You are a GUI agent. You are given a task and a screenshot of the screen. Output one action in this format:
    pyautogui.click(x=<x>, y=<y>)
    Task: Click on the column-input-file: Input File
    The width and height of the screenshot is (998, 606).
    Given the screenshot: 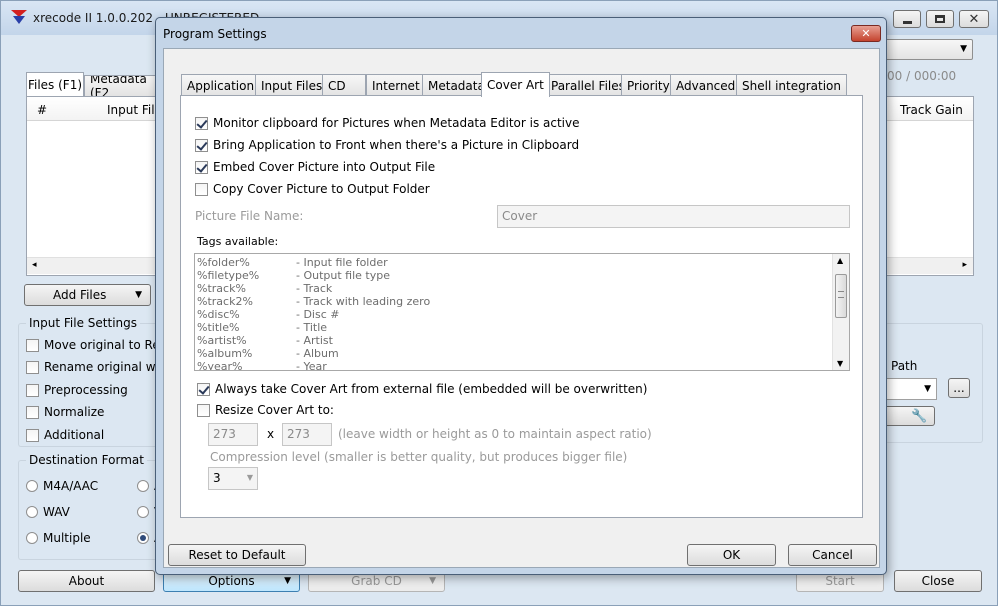 What is the action you would take?
    pyautogui.click(x=134, y=110)
    